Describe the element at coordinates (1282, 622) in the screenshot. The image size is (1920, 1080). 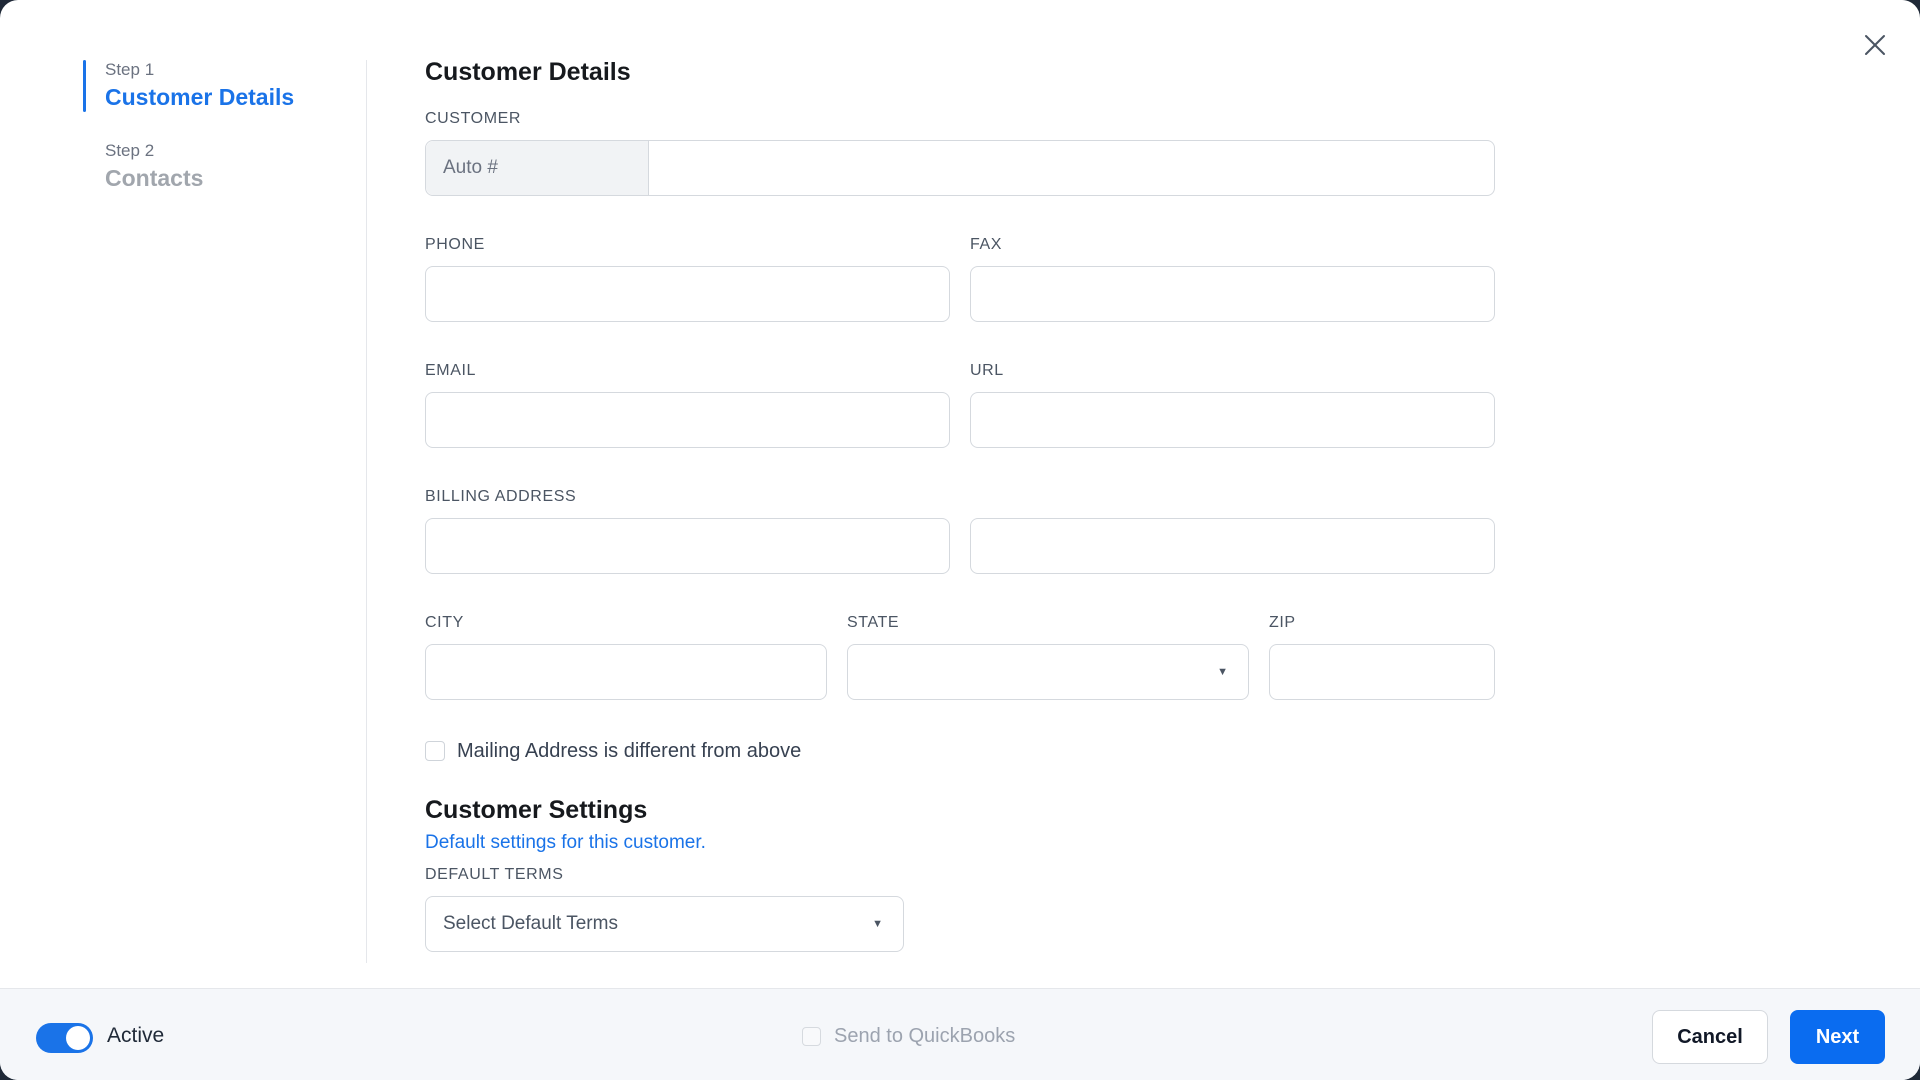
I see `zip-label: ZIP` at that location.